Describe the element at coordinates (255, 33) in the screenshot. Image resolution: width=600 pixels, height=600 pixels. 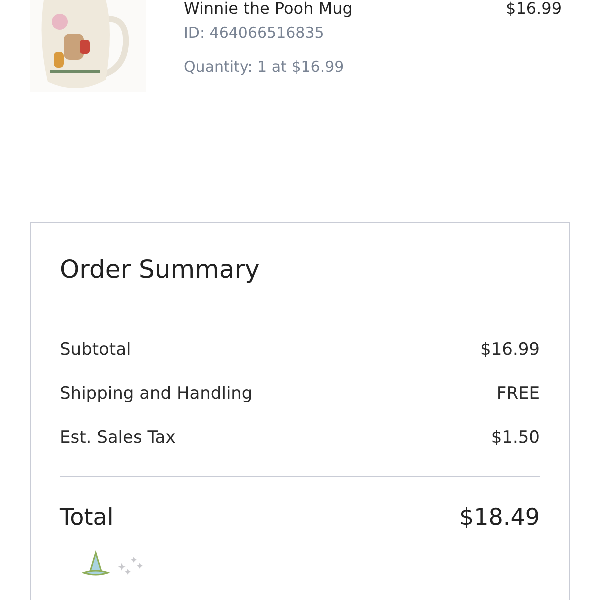
I see `product-id: ID: 464066516835` at that location.